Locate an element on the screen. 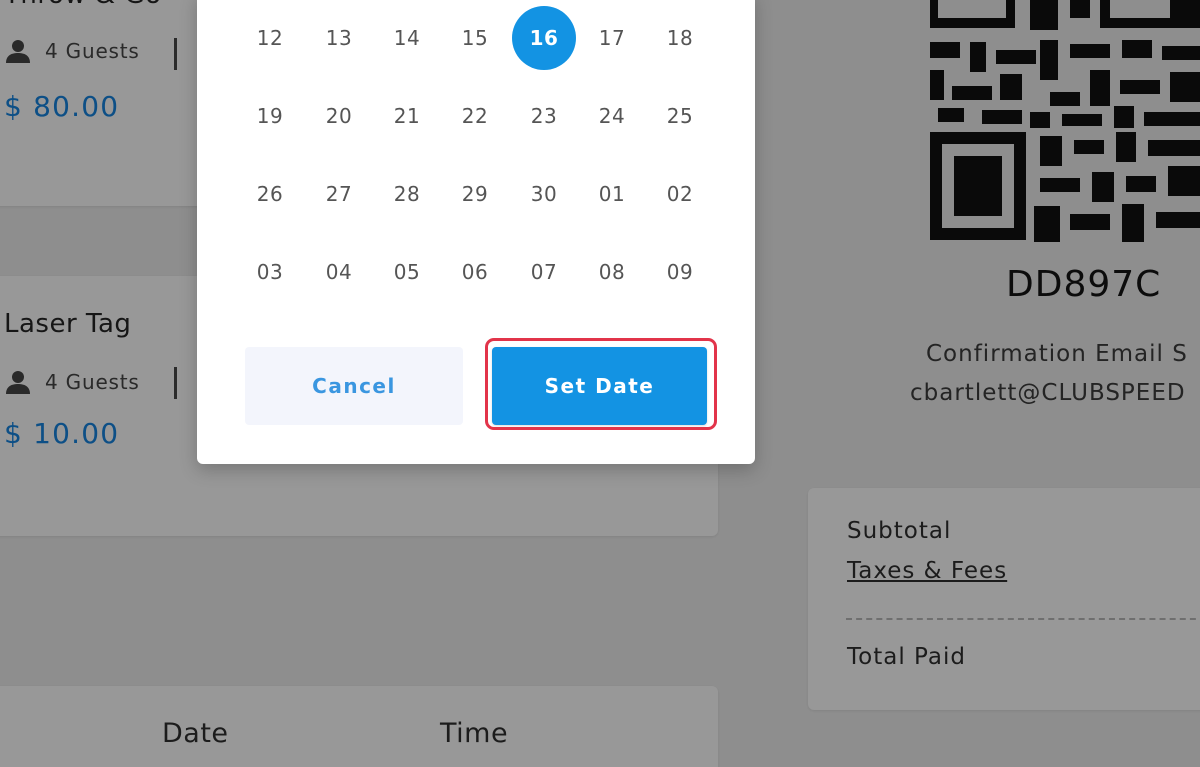 The image size is (1200, 767). taxes-fees-link: Taxes & Fees is located at coordinates (927, 571).